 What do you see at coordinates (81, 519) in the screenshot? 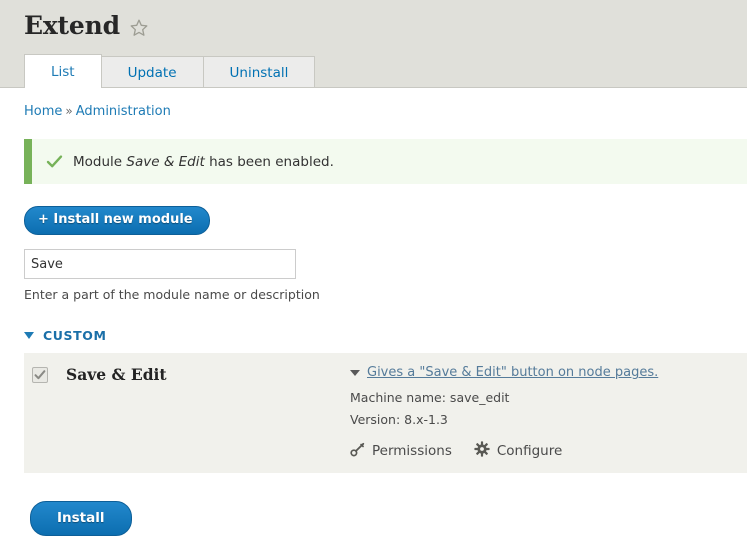
I see `install-button: Install` at bounding box center [81, 519].